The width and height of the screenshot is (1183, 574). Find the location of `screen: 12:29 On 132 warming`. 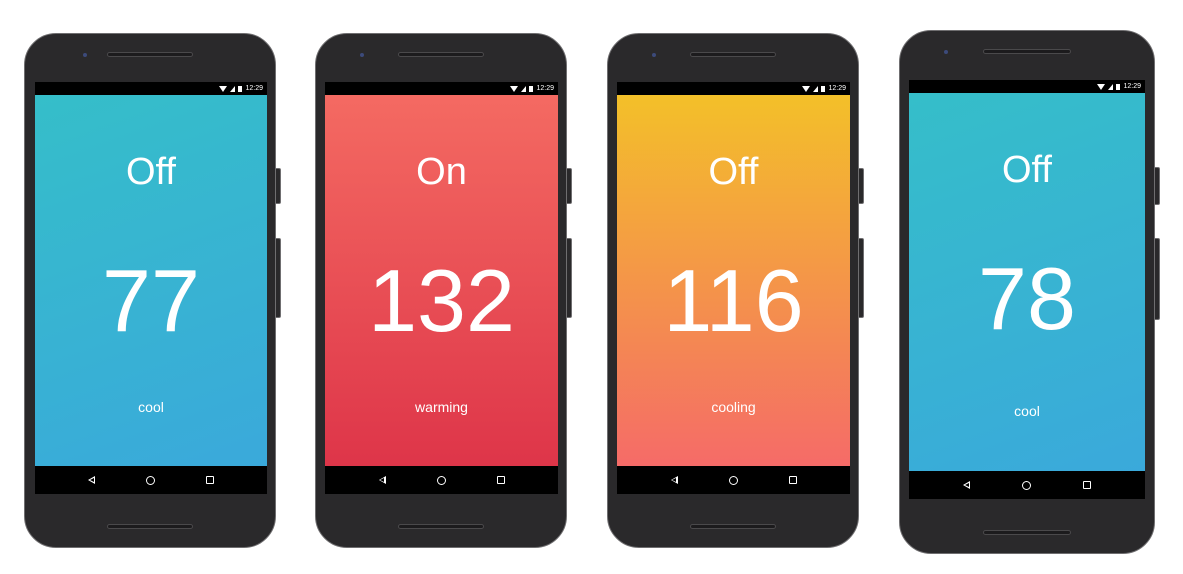

screen: 12:29 On 132 warming is located at coordinates (441, 288).